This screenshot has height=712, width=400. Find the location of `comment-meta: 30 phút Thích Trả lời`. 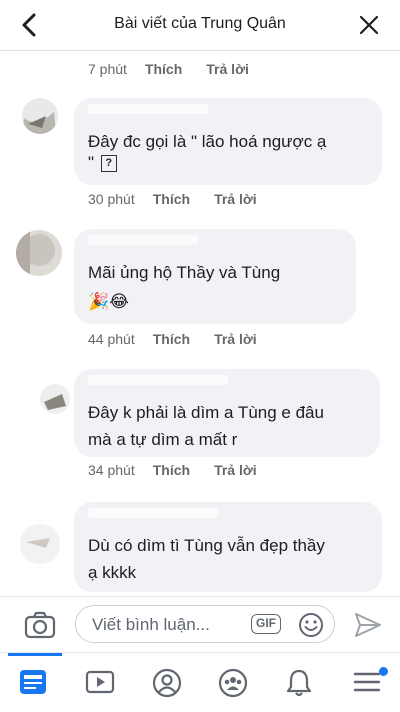

comment-meta: 30 phút Thích Trả lời is located at coordinates (172, 199).